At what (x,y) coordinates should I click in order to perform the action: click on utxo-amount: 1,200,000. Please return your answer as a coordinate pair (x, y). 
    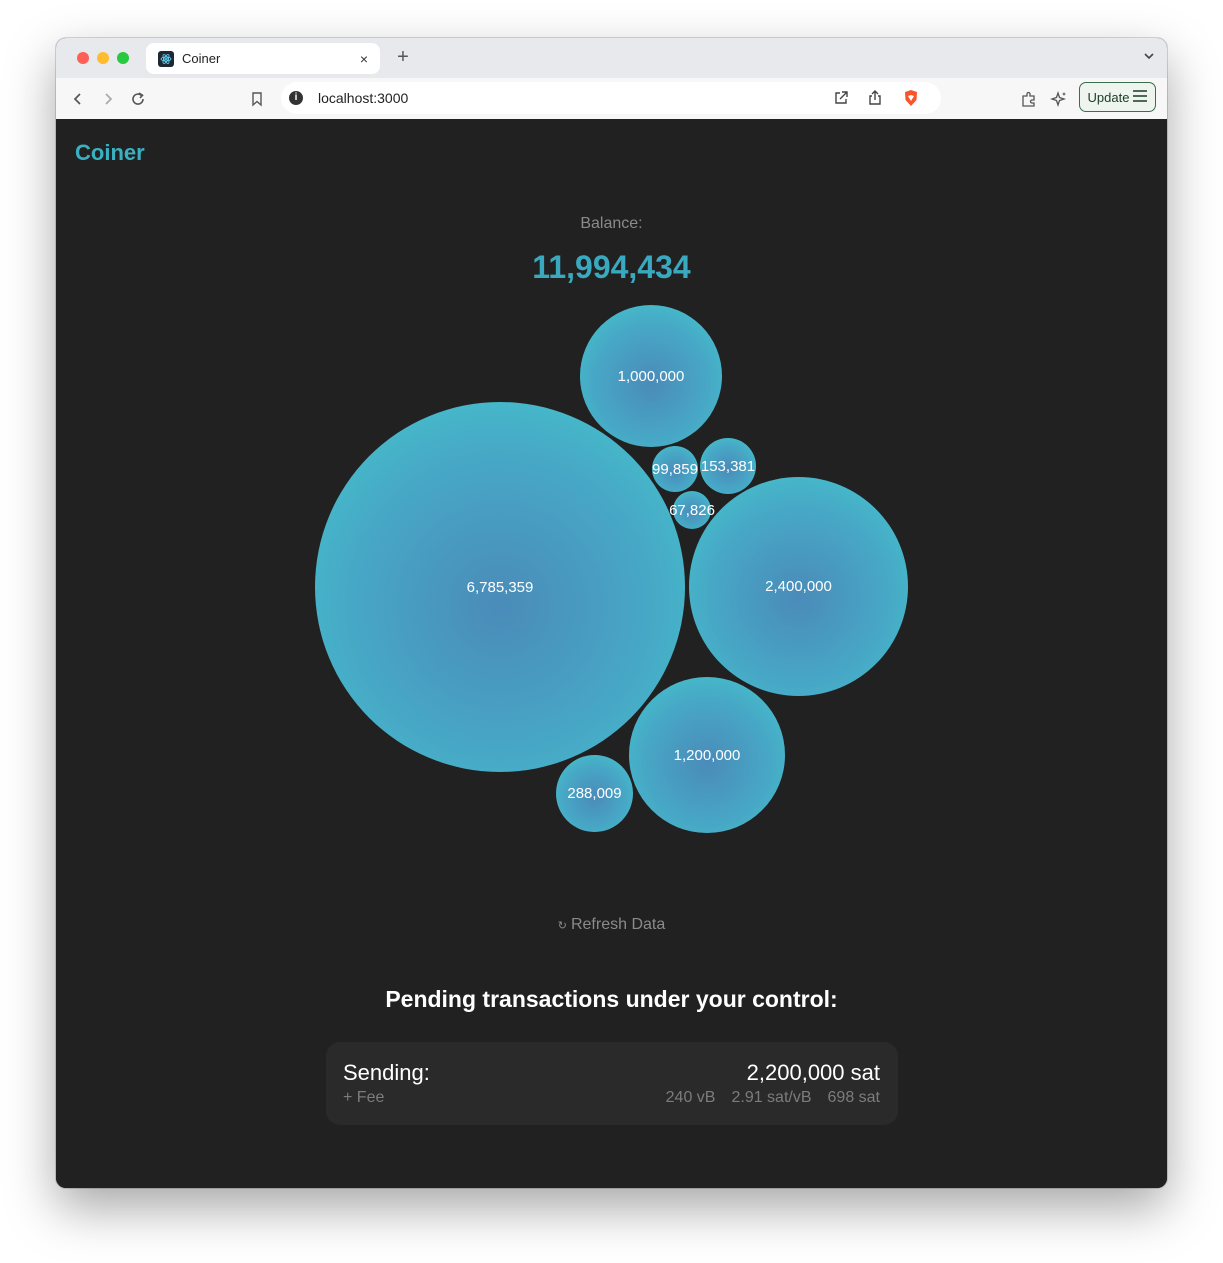
    Looking at the image, I should click on (707, 755).